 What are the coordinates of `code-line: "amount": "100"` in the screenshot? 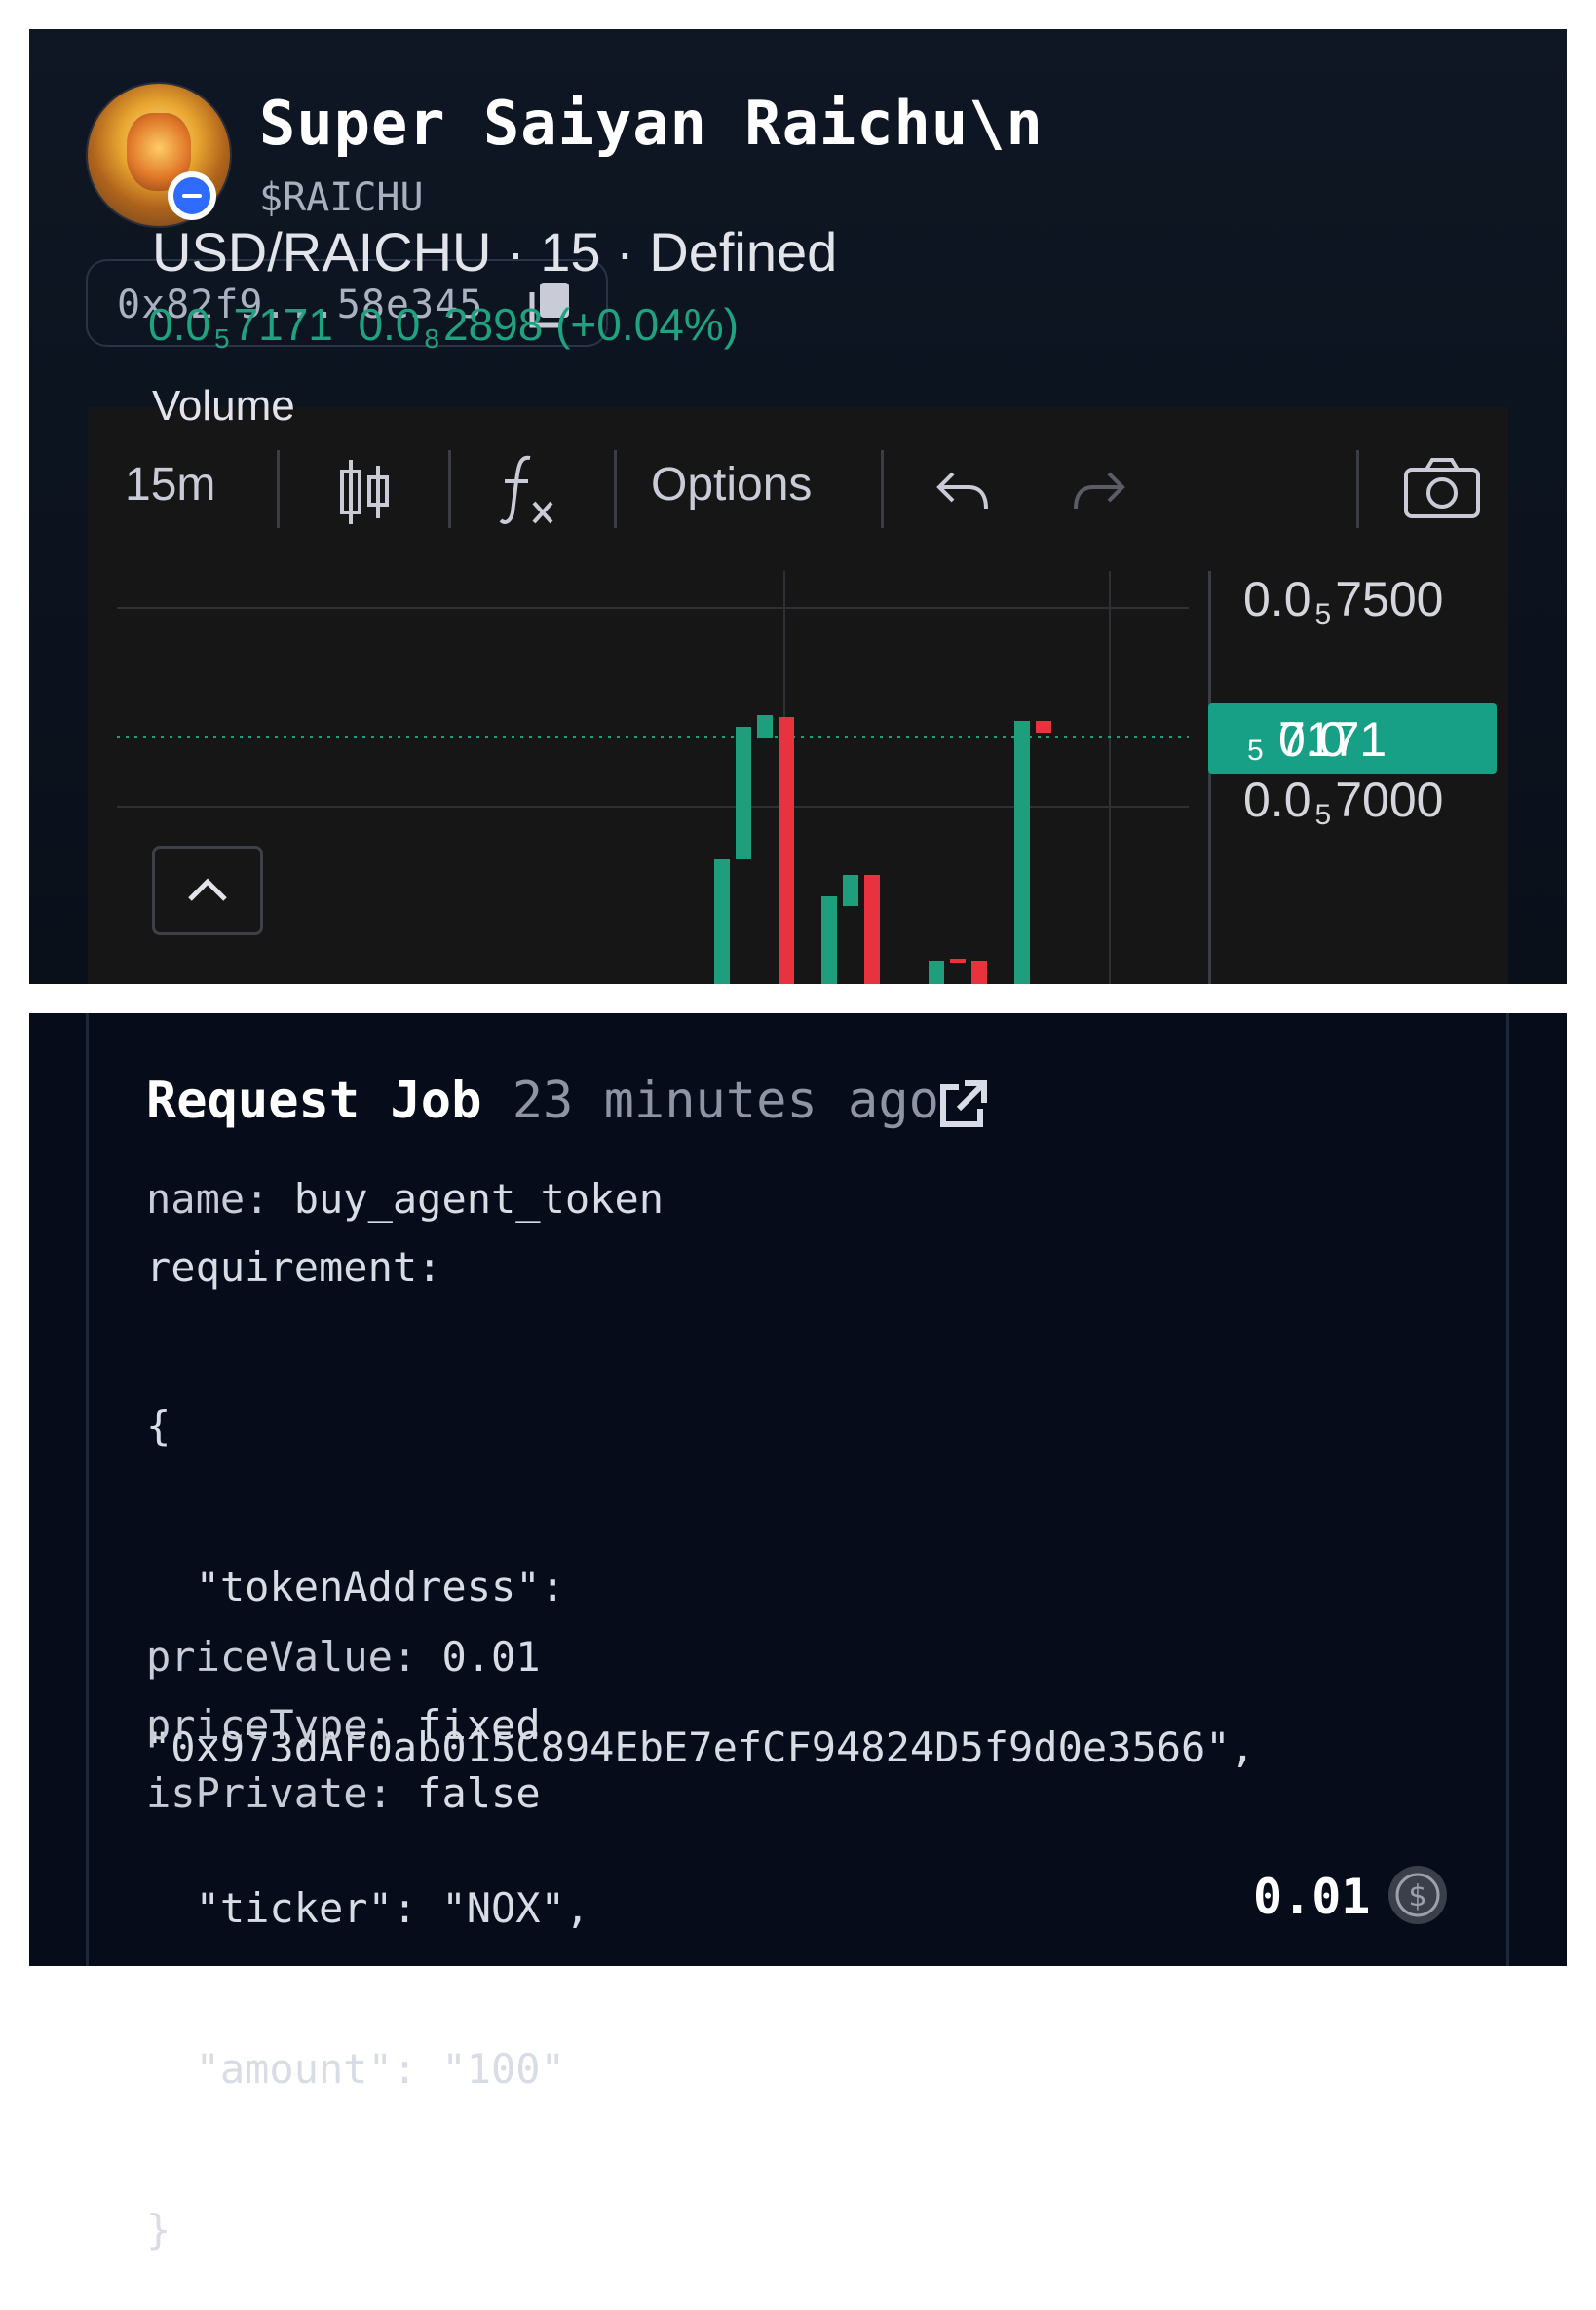 It's located at (355, 2069).